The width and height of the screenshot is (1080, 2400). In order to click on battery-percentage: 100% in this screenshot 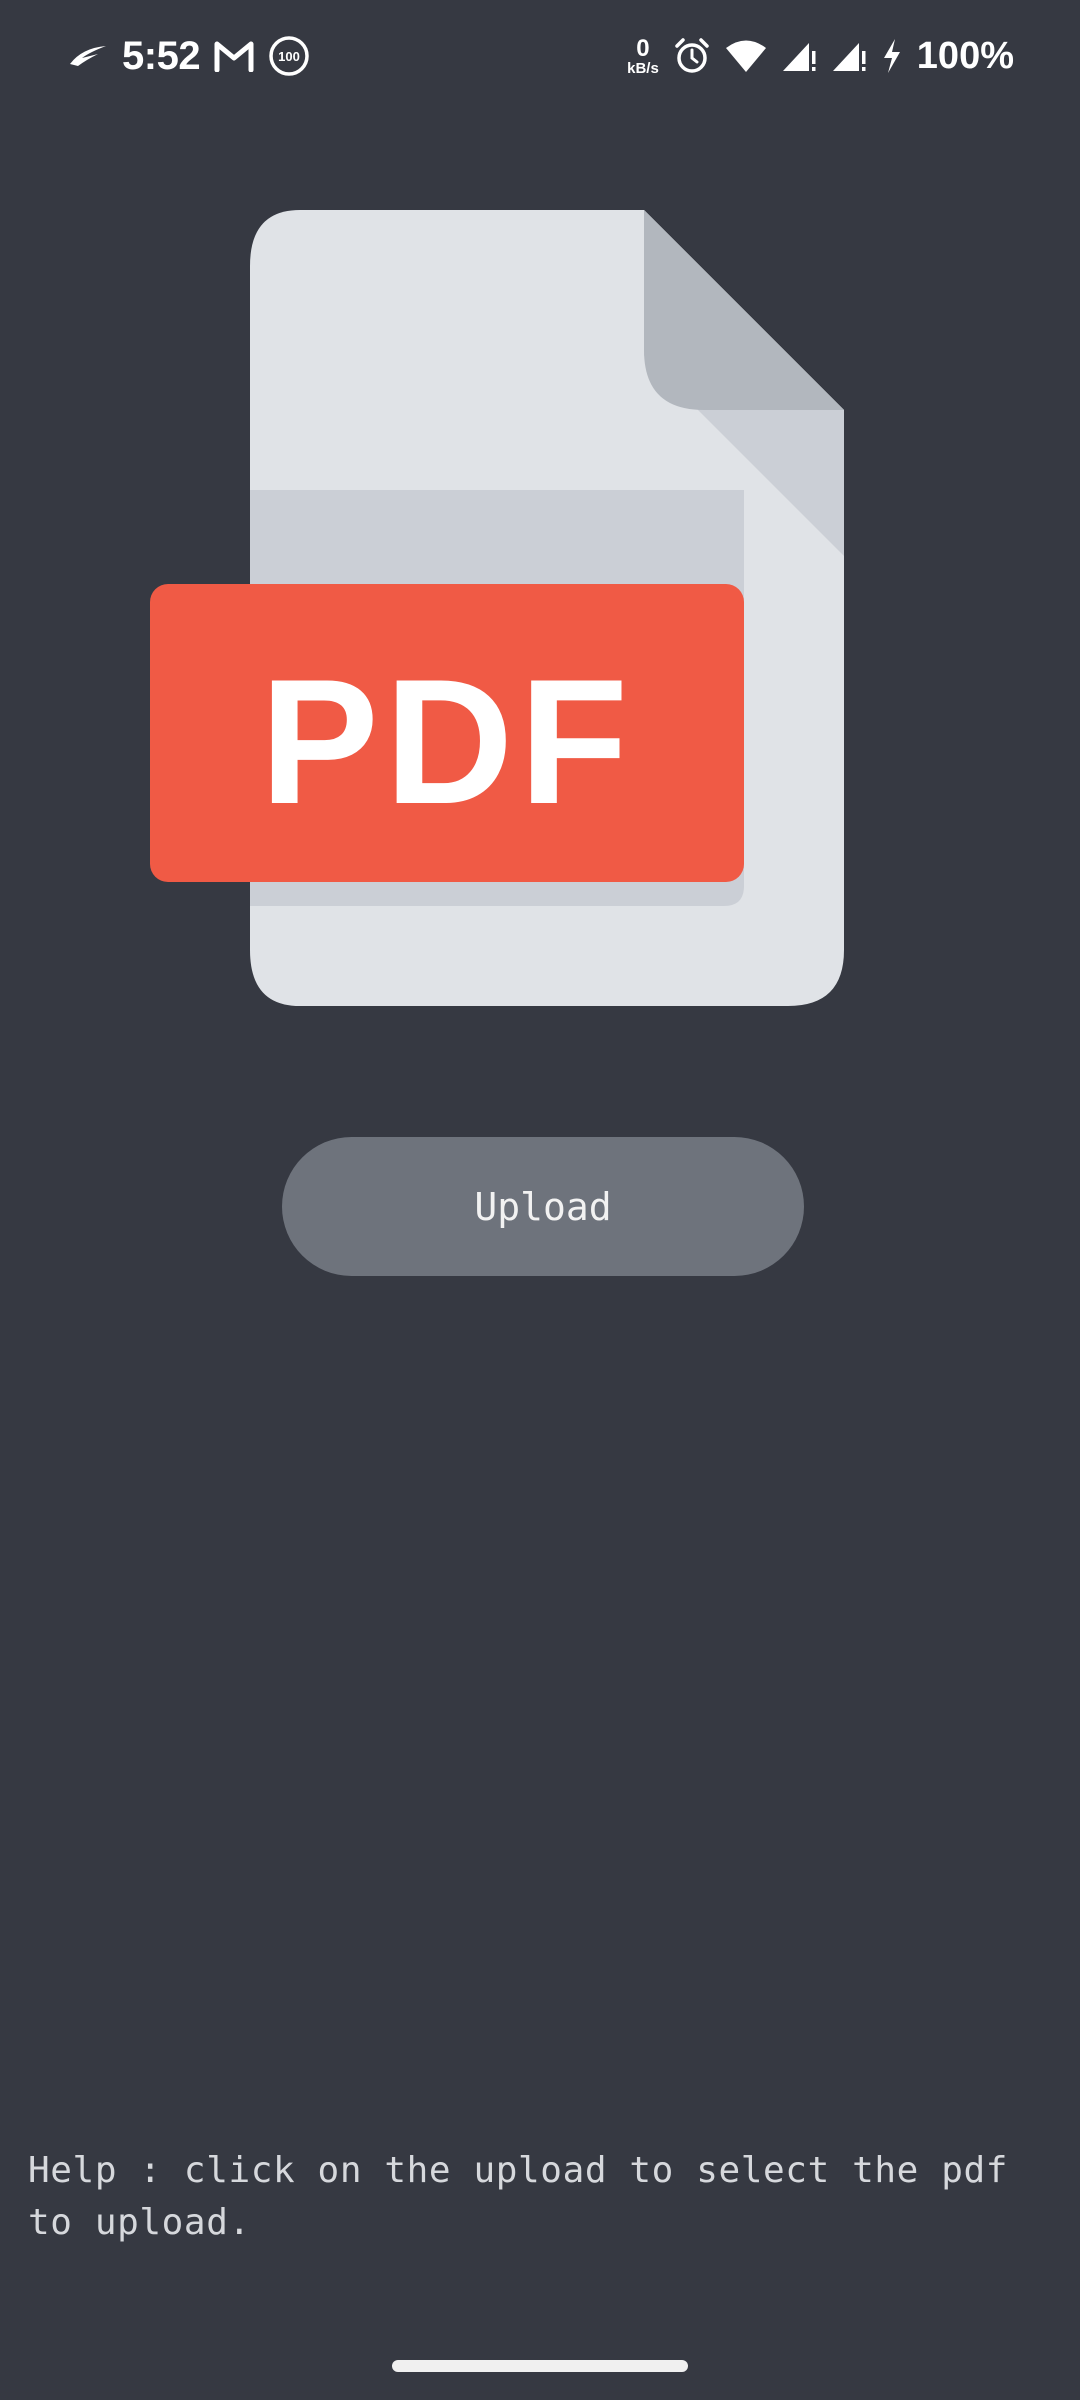, I will do `click(965, 55)`.